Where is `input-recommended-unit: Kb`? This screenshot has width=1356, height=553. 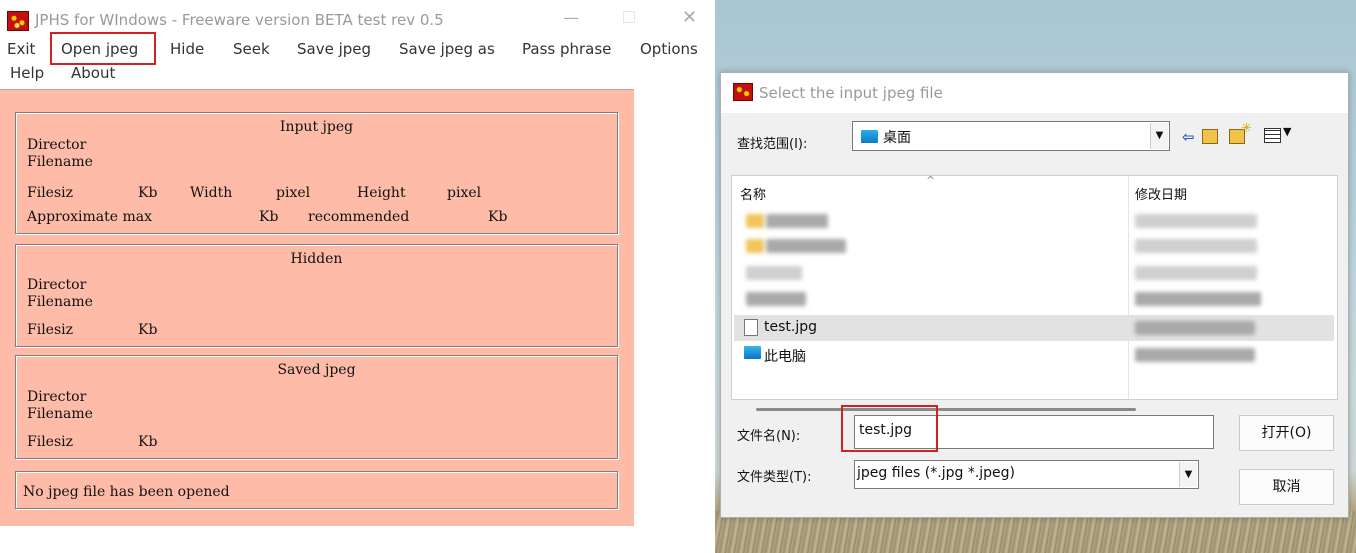
input-recommended-unit: Kb is located at coordinates (498, 217).